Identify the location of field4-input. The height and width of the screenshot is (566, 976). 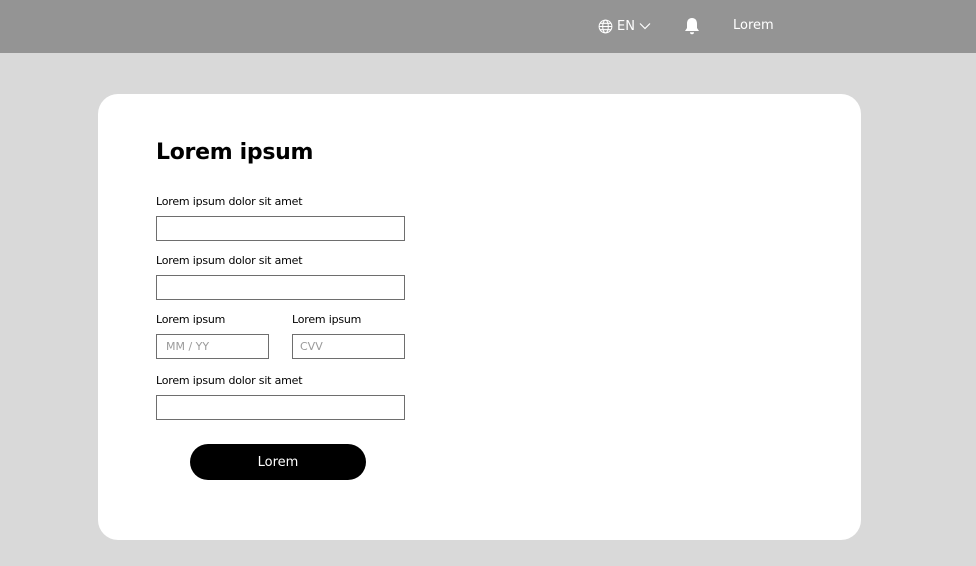
(280, 407).